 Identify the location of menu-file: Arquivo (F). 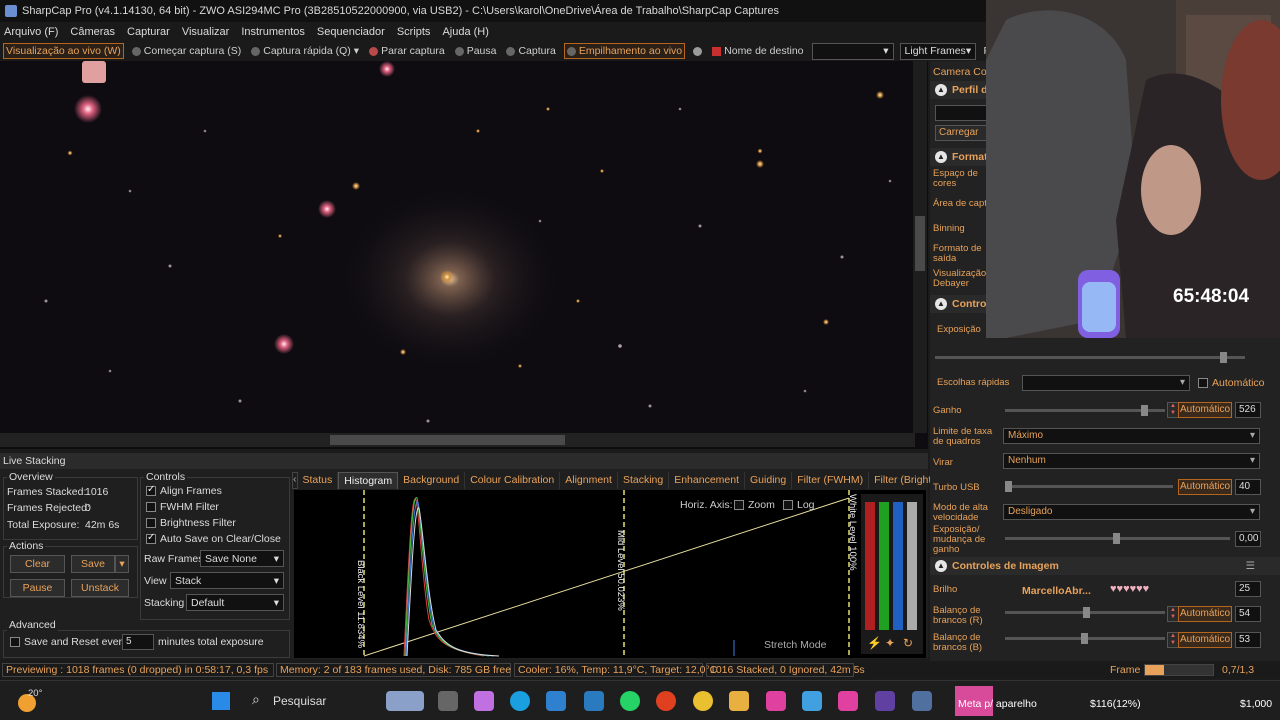
(31, 32).